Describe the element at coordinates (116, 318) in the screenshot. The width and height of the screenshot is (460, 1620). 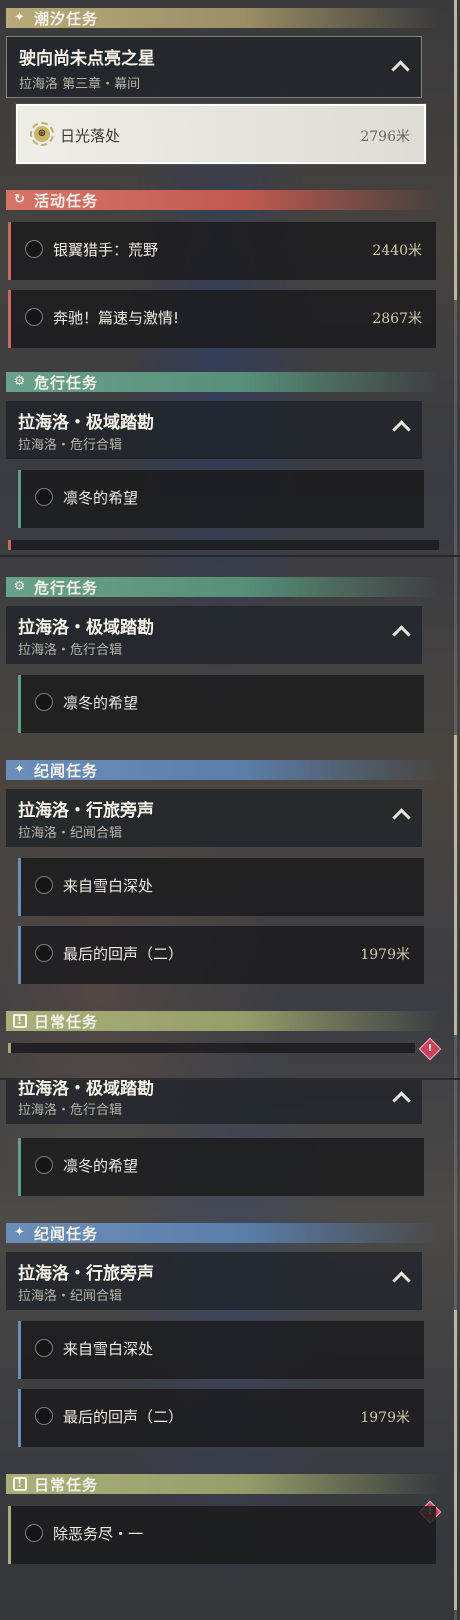
I see `quest-name: 奔驰！篇速与激情!` at that location.